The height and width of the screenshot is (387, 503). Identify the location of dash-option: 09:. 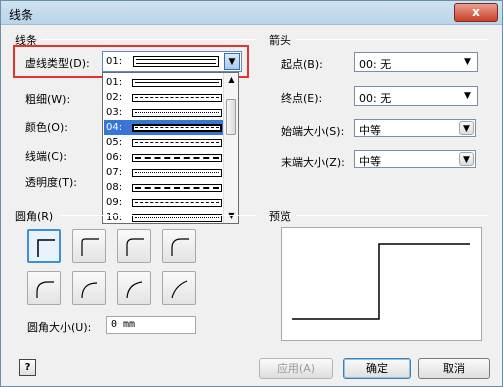
(164, 202).